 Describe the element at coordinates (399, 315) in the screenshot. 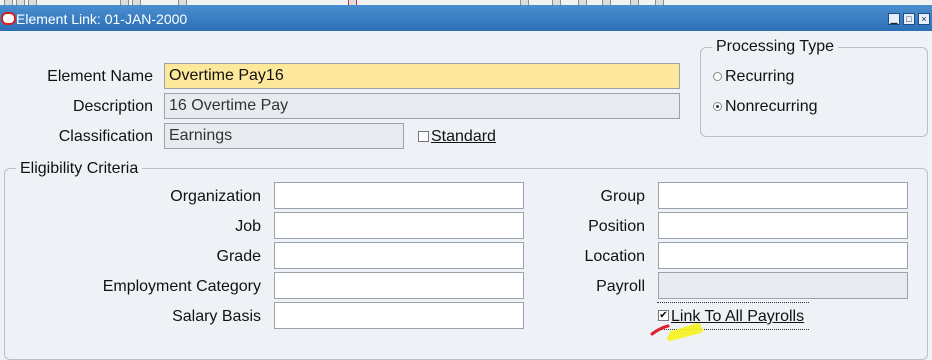

I see `salary-basis-field` at that location.